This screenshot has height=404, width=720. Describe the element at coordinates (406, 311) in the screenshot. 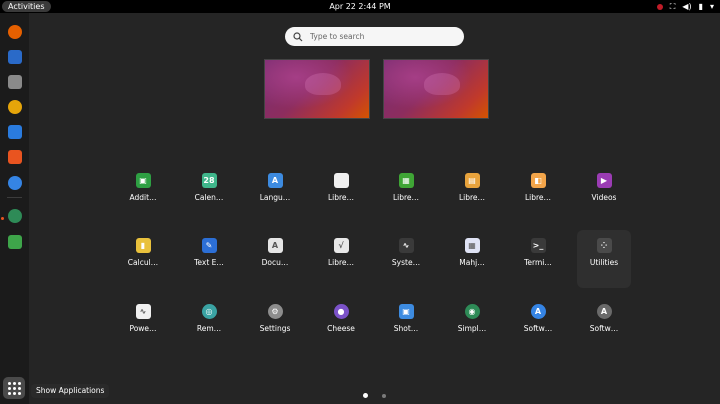

I see `shotwell-icon: ▣` at that location.